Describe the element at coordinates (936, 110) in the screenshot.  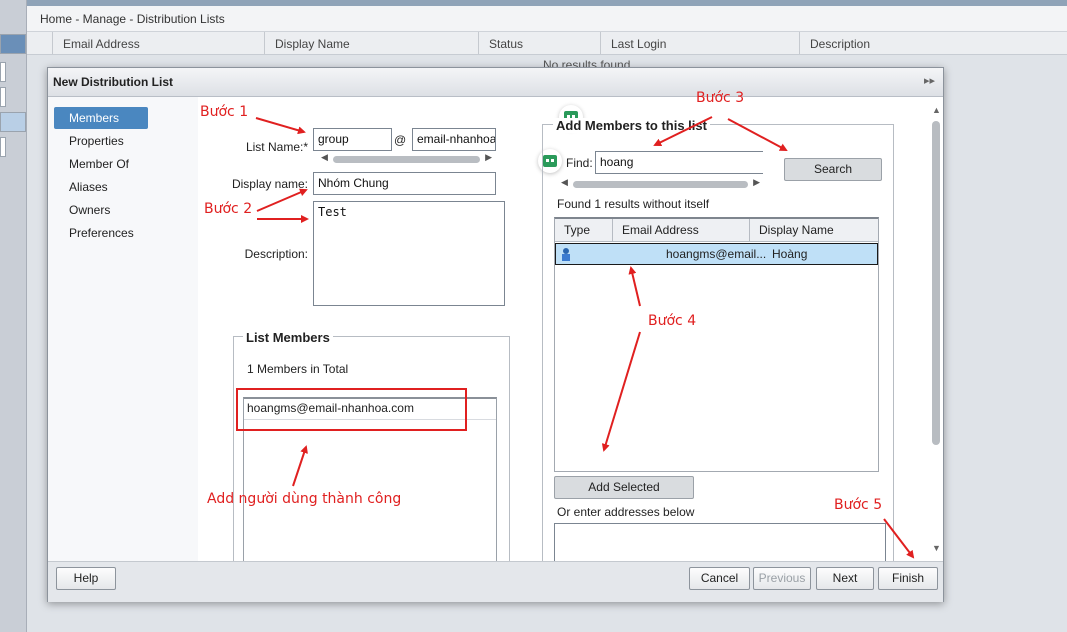
I see `scroll-up-icon: ▲` at that location.